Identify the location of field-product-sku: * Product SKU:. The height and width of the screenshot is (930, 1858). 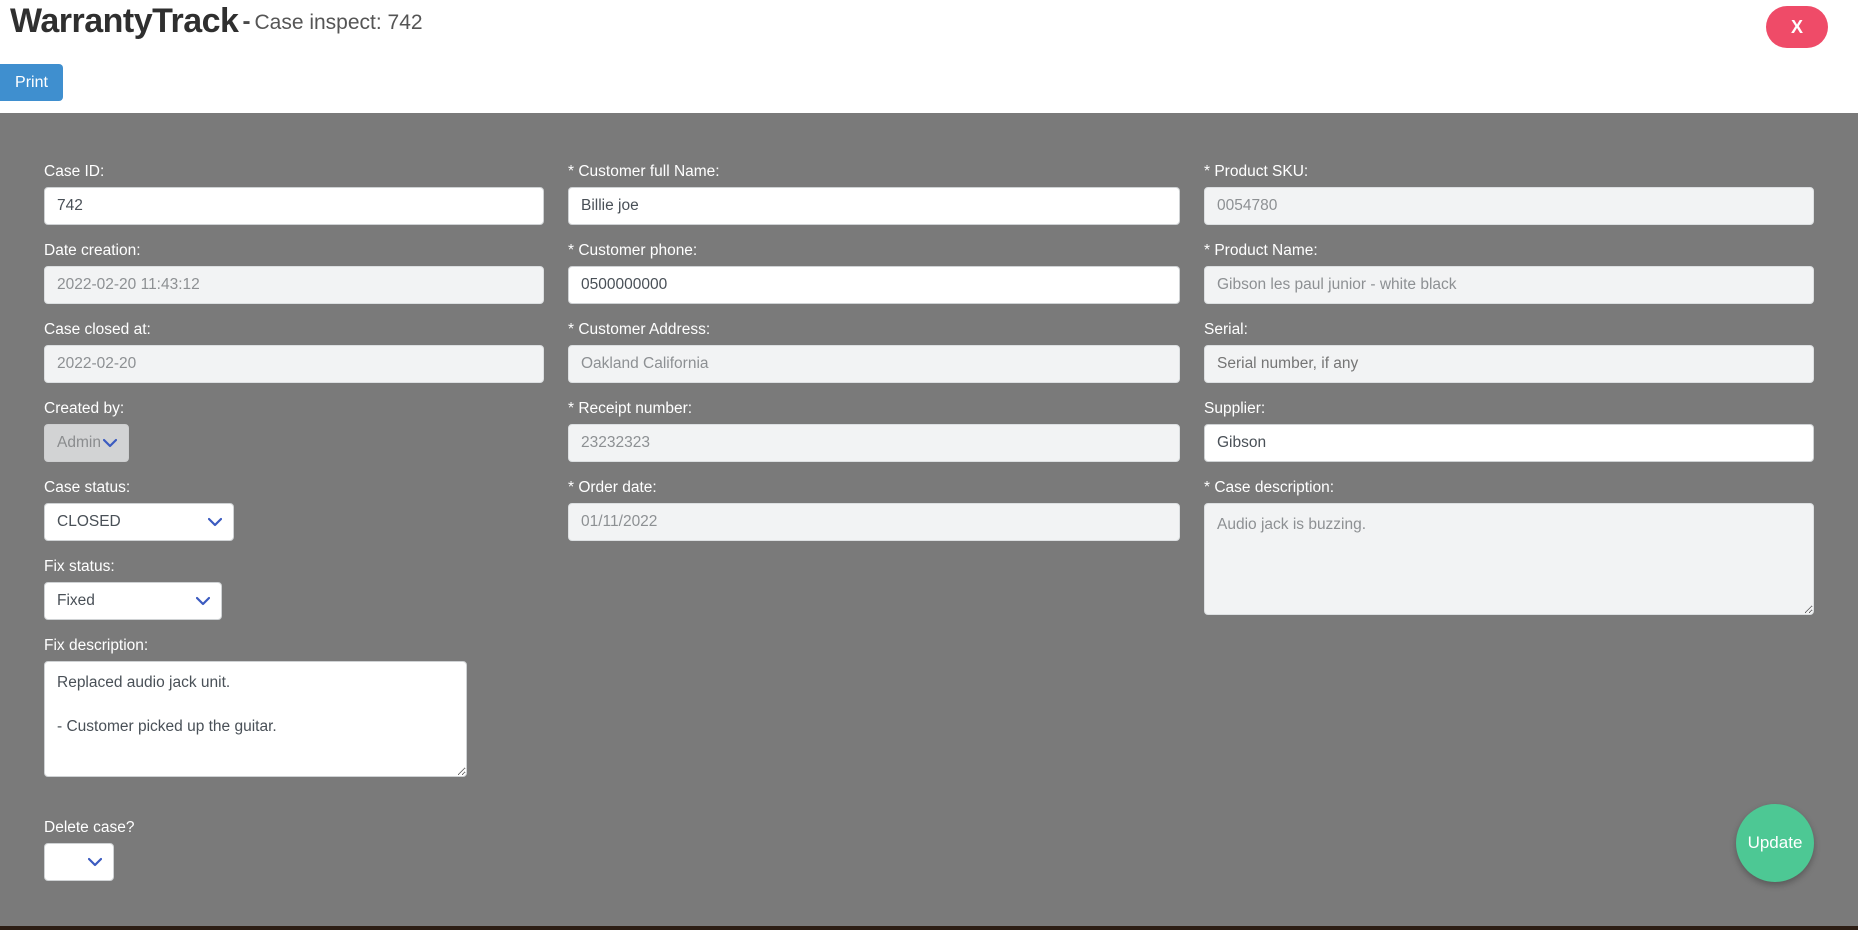
(1509, 194).